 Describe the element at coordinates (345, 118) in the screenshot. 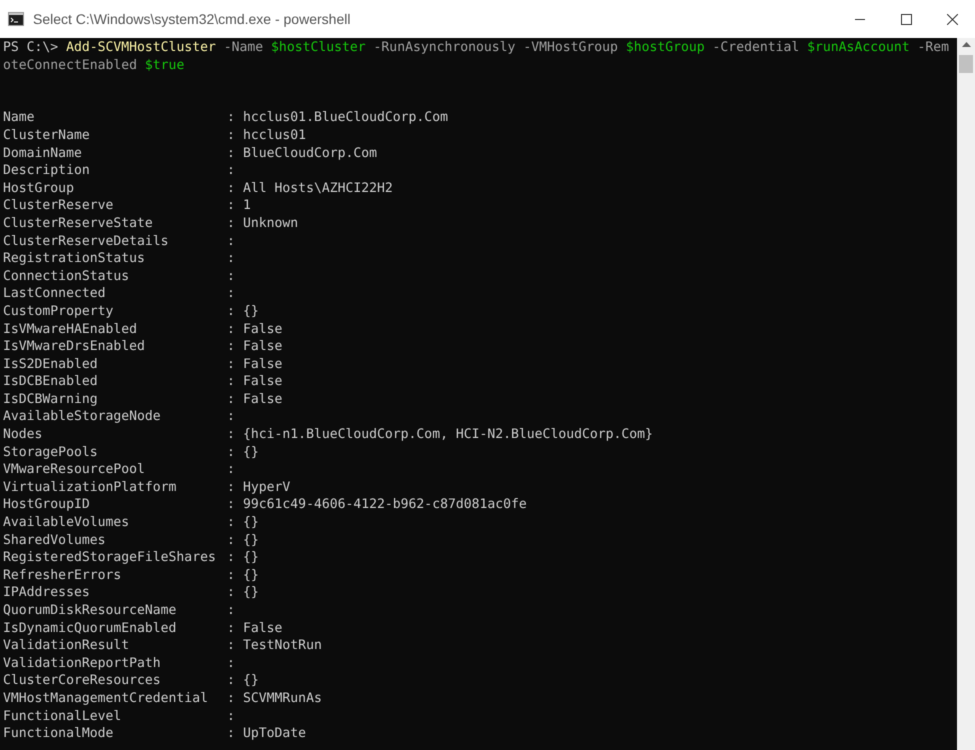

I see `property-value: hcclus01.BlueCloudCorp.Com` at that location.